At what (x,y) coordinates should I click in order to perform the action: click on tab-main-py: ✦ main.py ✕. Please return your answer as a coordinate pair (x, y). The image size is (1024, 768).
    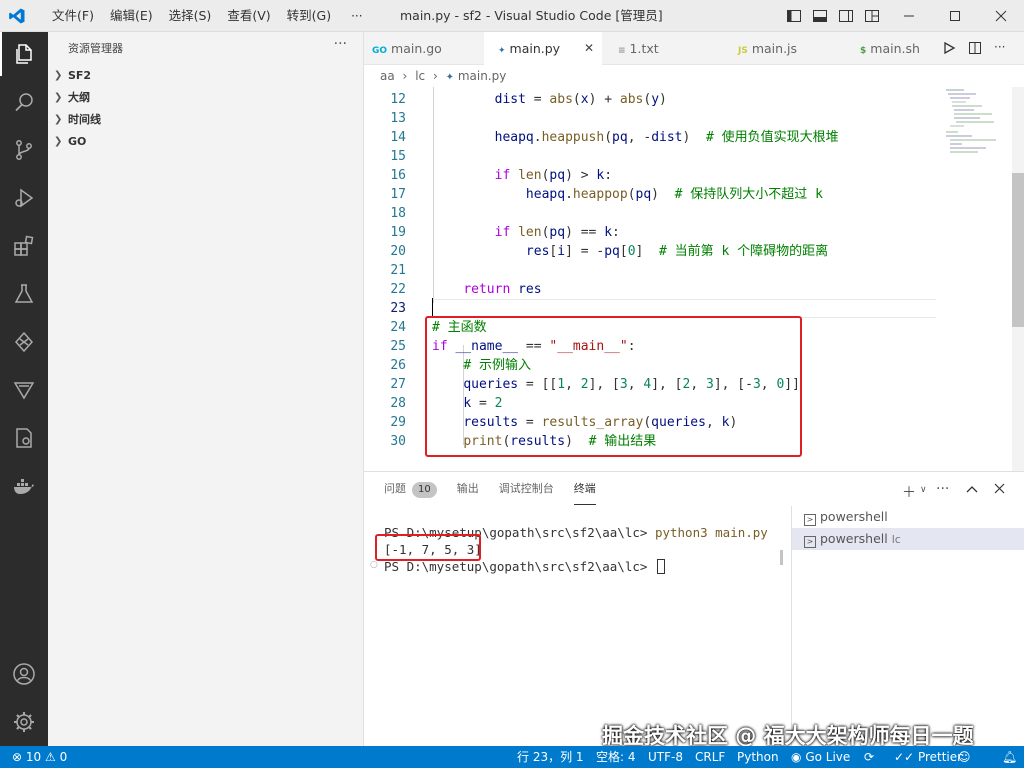
    Looking at the image, I should click on (543, 48).